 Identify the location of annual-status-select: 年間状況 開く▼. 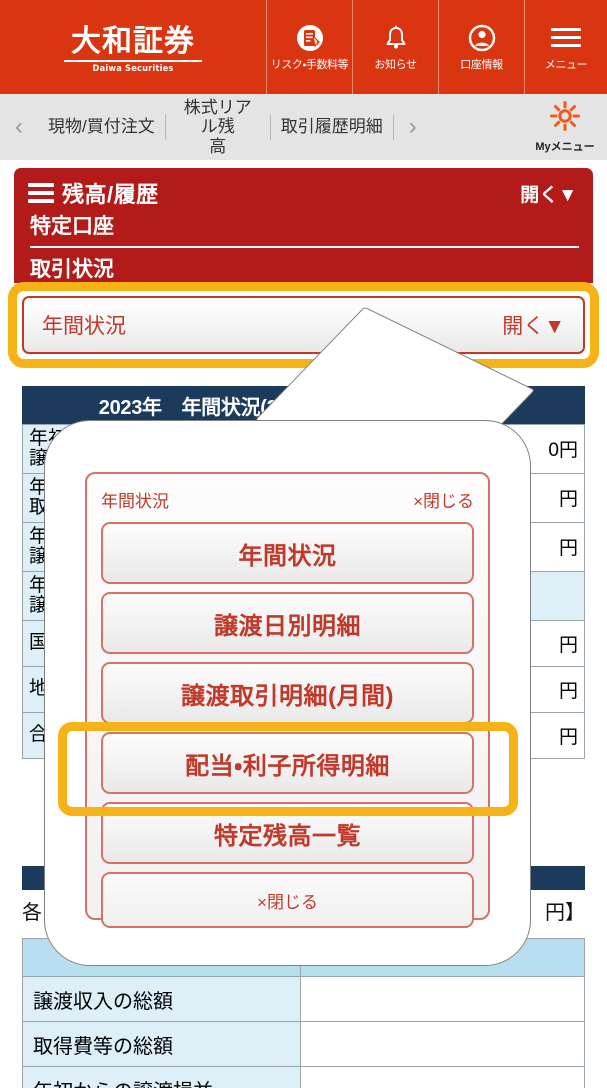
(303, 325).